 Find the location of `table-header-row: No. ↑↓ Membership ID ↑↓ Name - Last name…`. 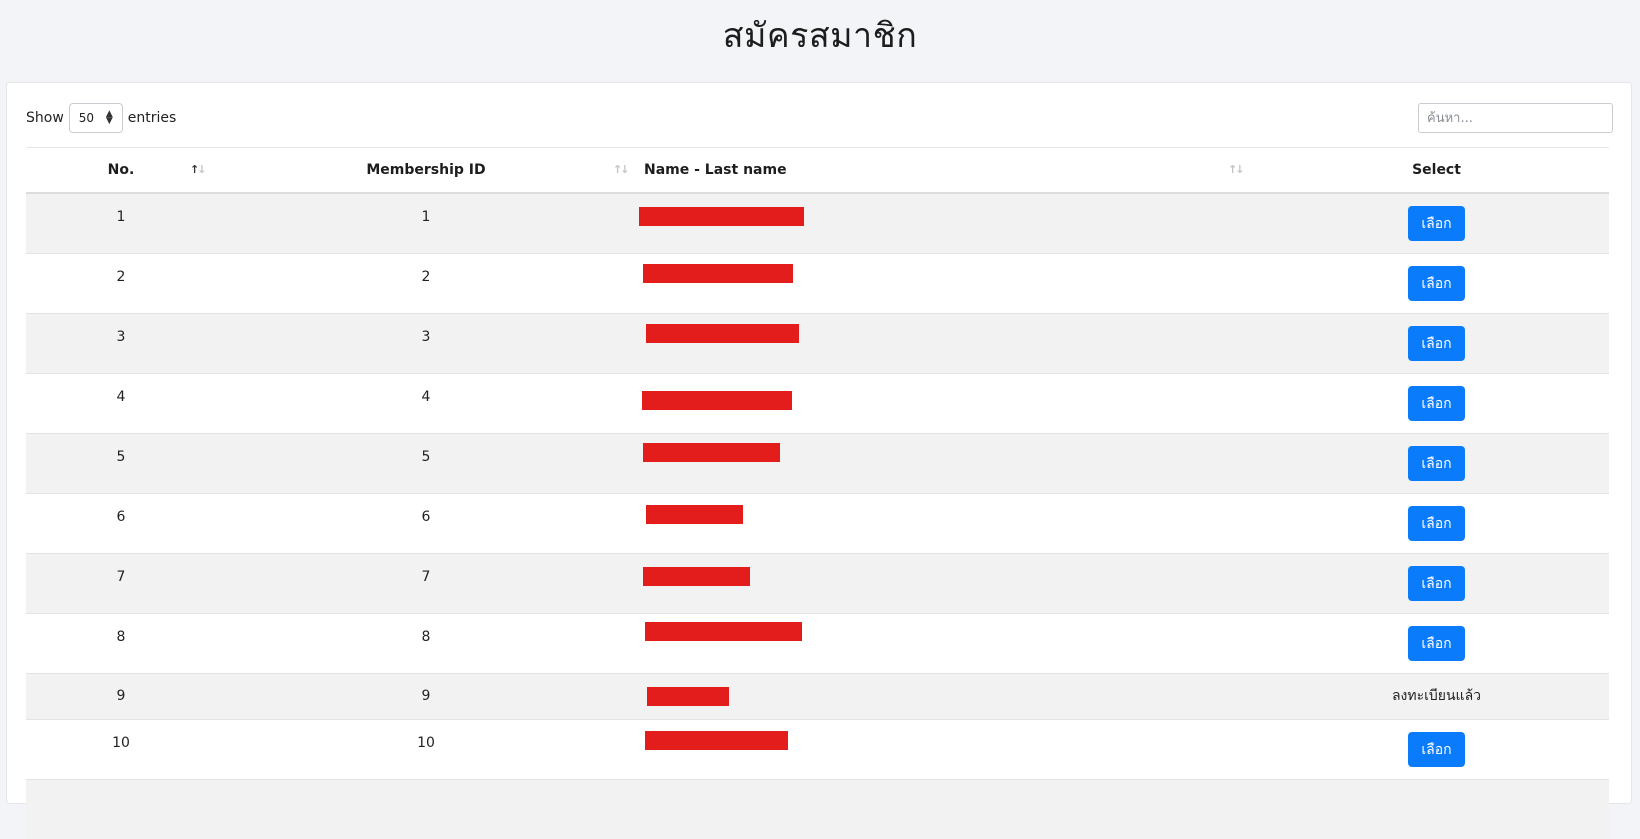

table-header-row: No. ↑↓ Membership ID ↑↓ Name - Last name… is located at coordinates (817, 170).